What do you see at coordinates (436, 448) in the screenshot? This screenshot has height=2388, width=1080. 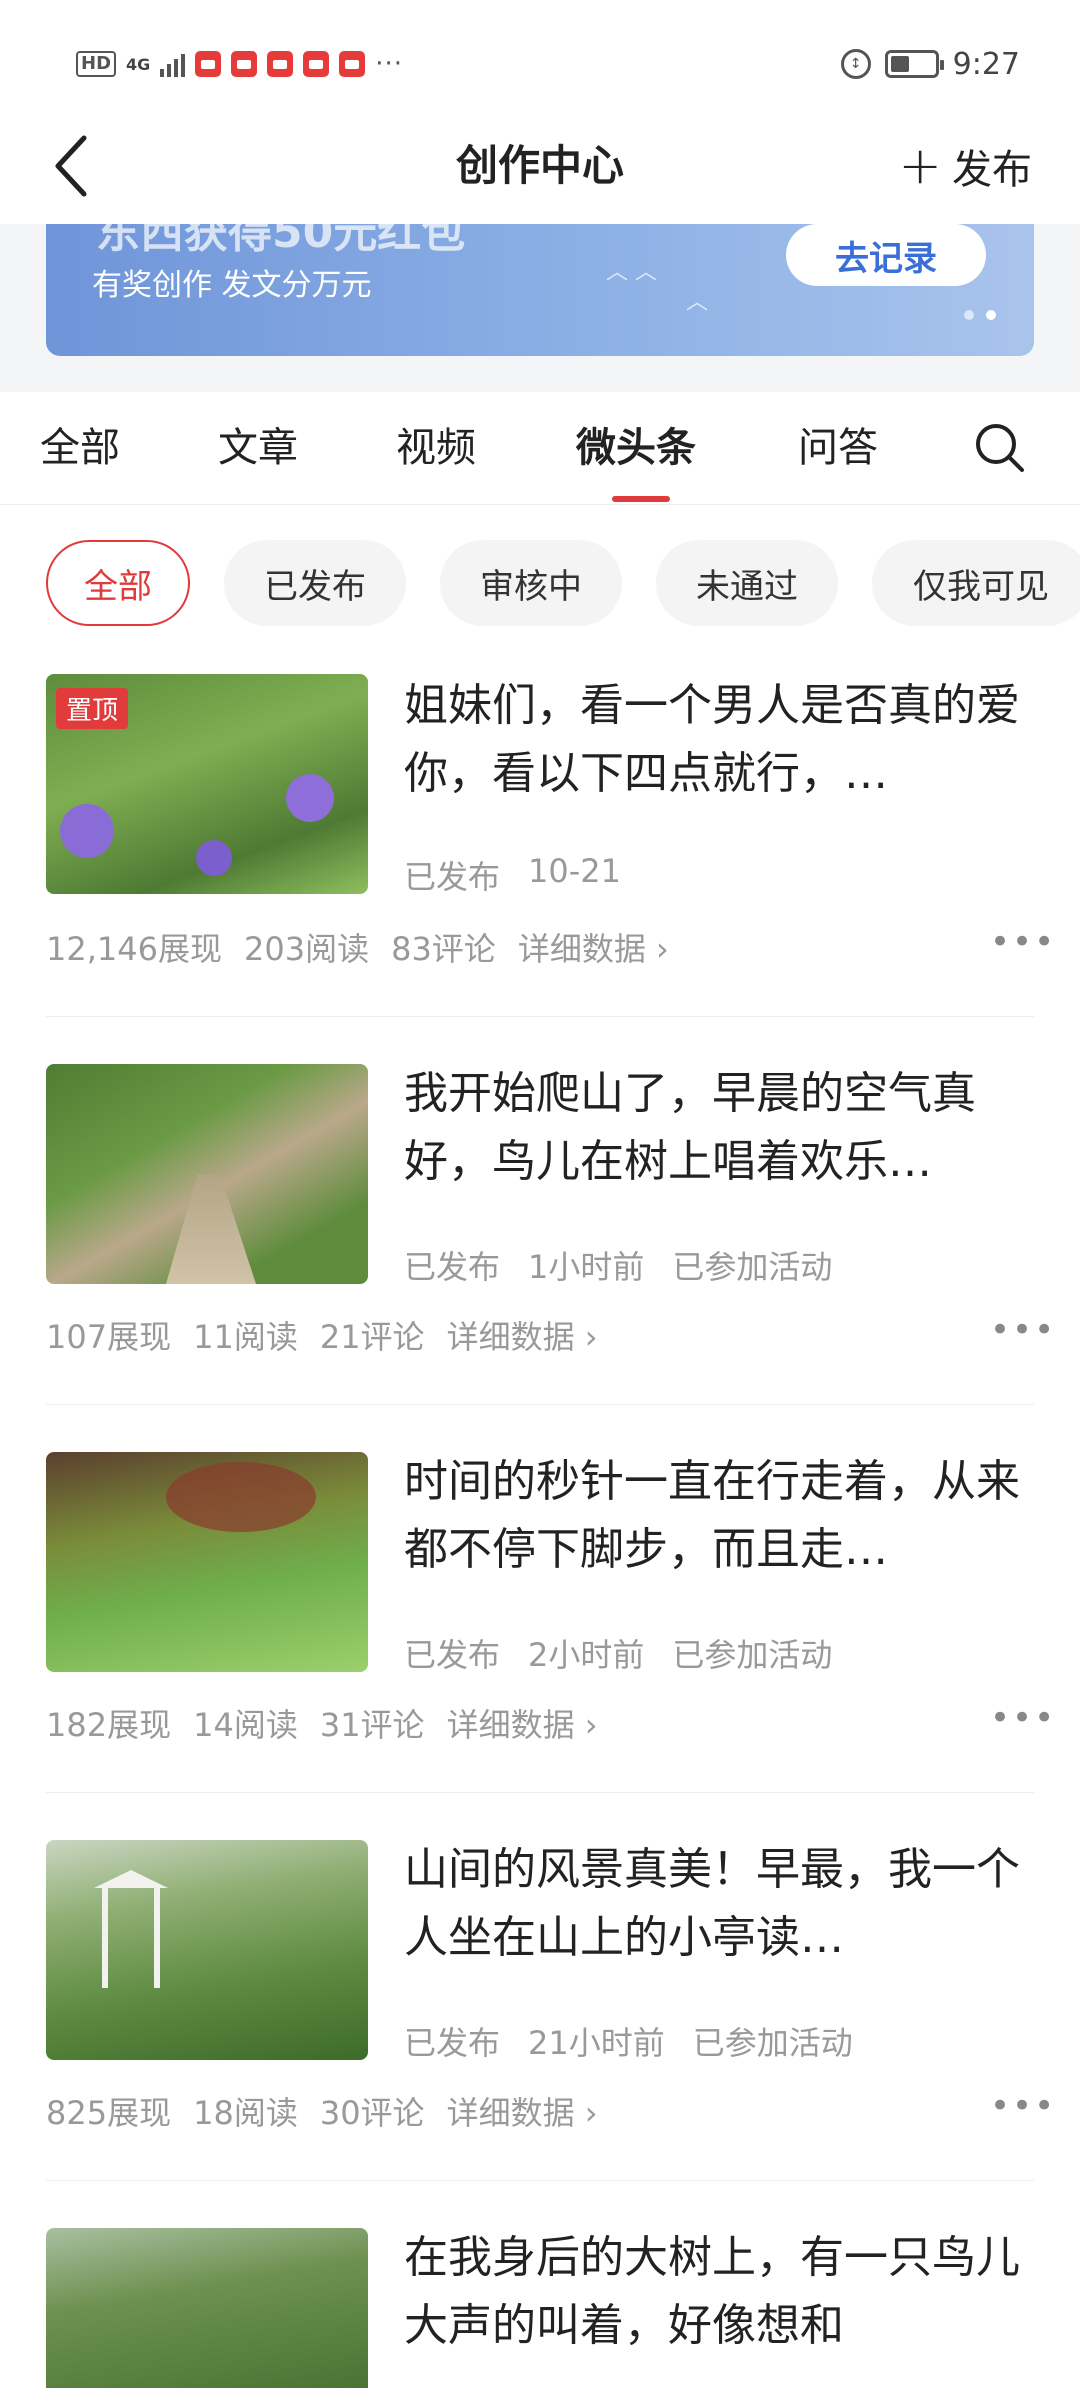 I see `tab-videos: 视频` at bounding box center [436, 448].